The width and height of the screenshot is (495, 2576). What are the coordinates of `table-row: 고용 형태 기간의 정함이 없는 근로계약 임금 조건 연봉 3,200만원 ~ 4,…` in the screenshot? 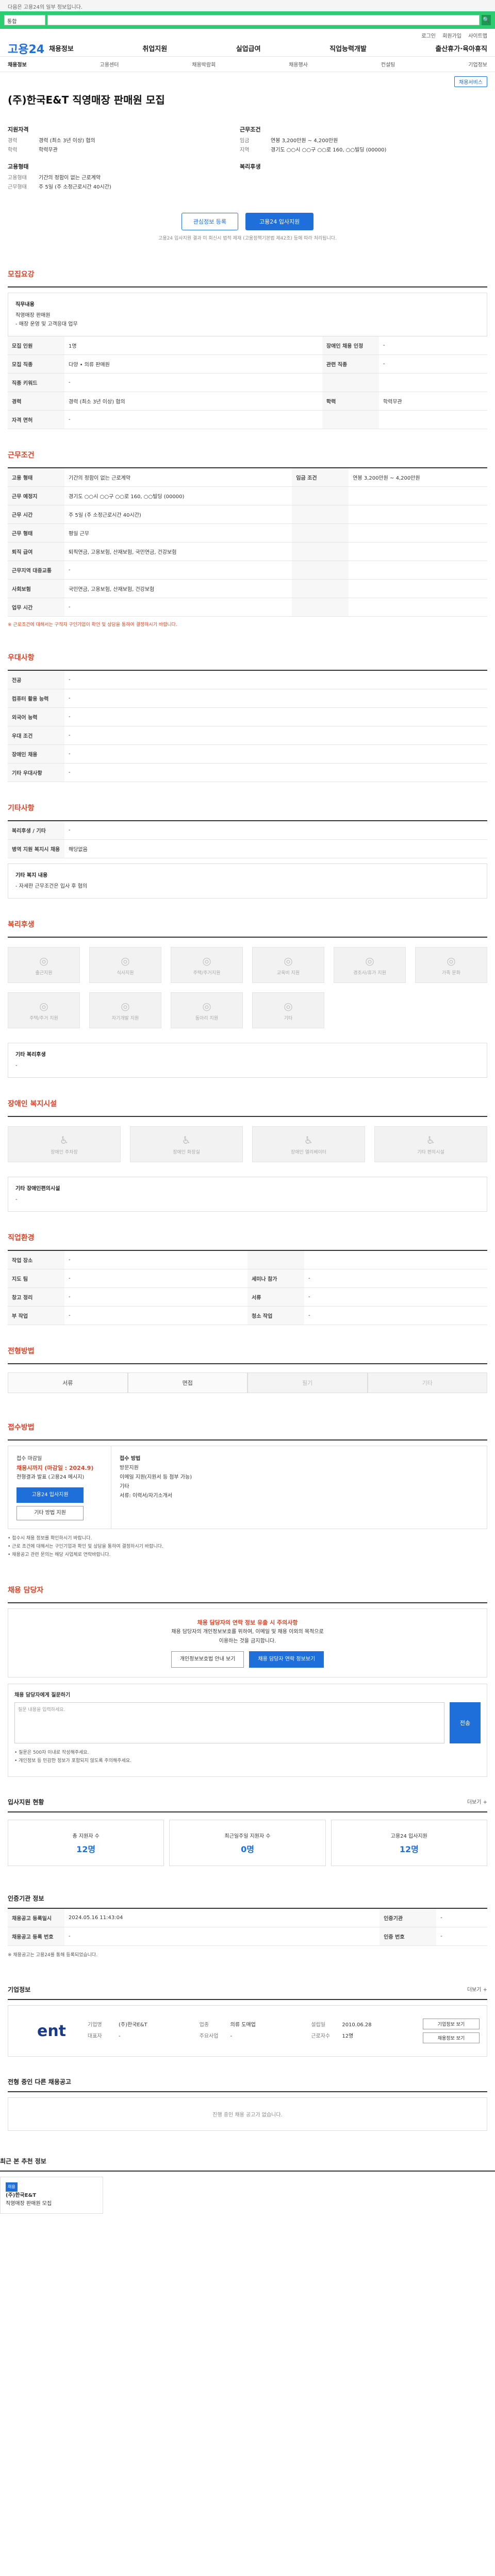 It's located at (247, 478).